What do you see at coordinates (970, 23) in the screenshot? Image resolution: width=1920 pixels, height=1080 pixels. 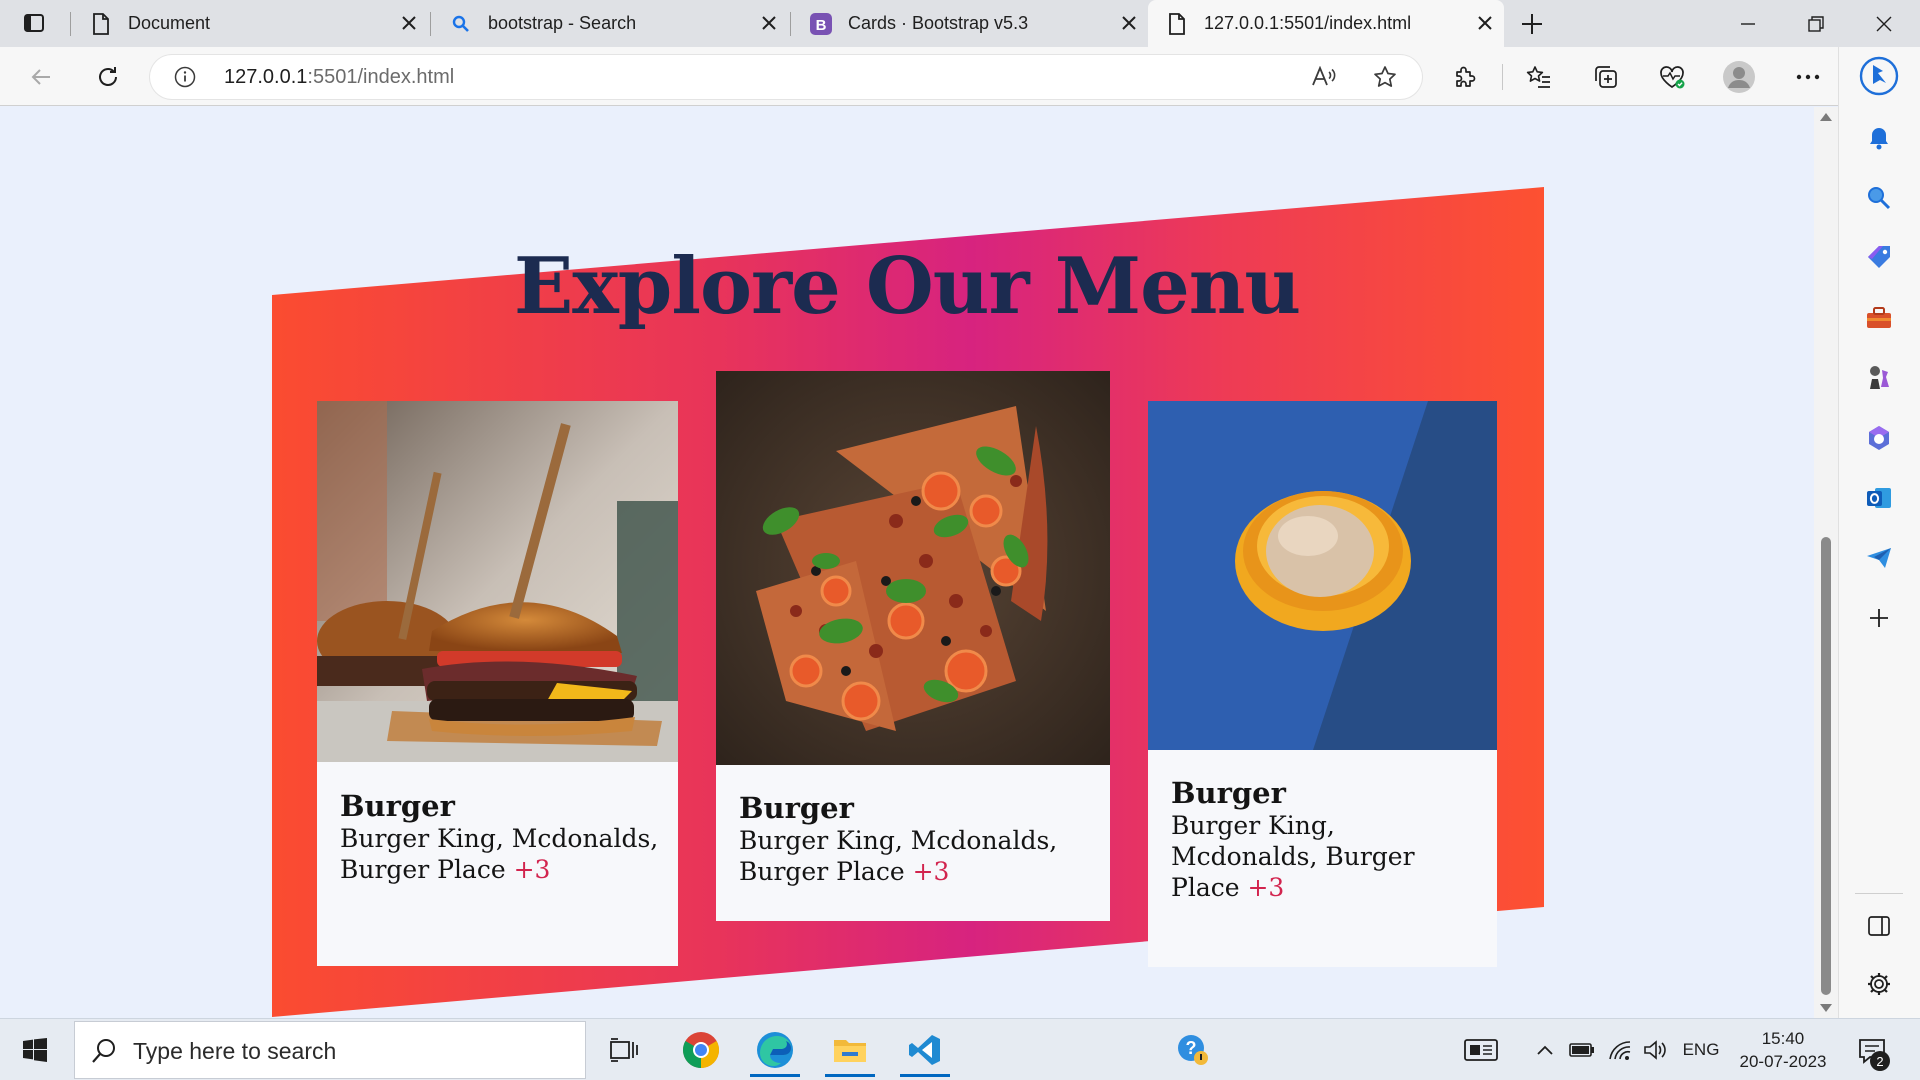 I see `tab-bootstrap-cards: B Cards · Bootstrap v5.3` at bounding box center [970, 23].